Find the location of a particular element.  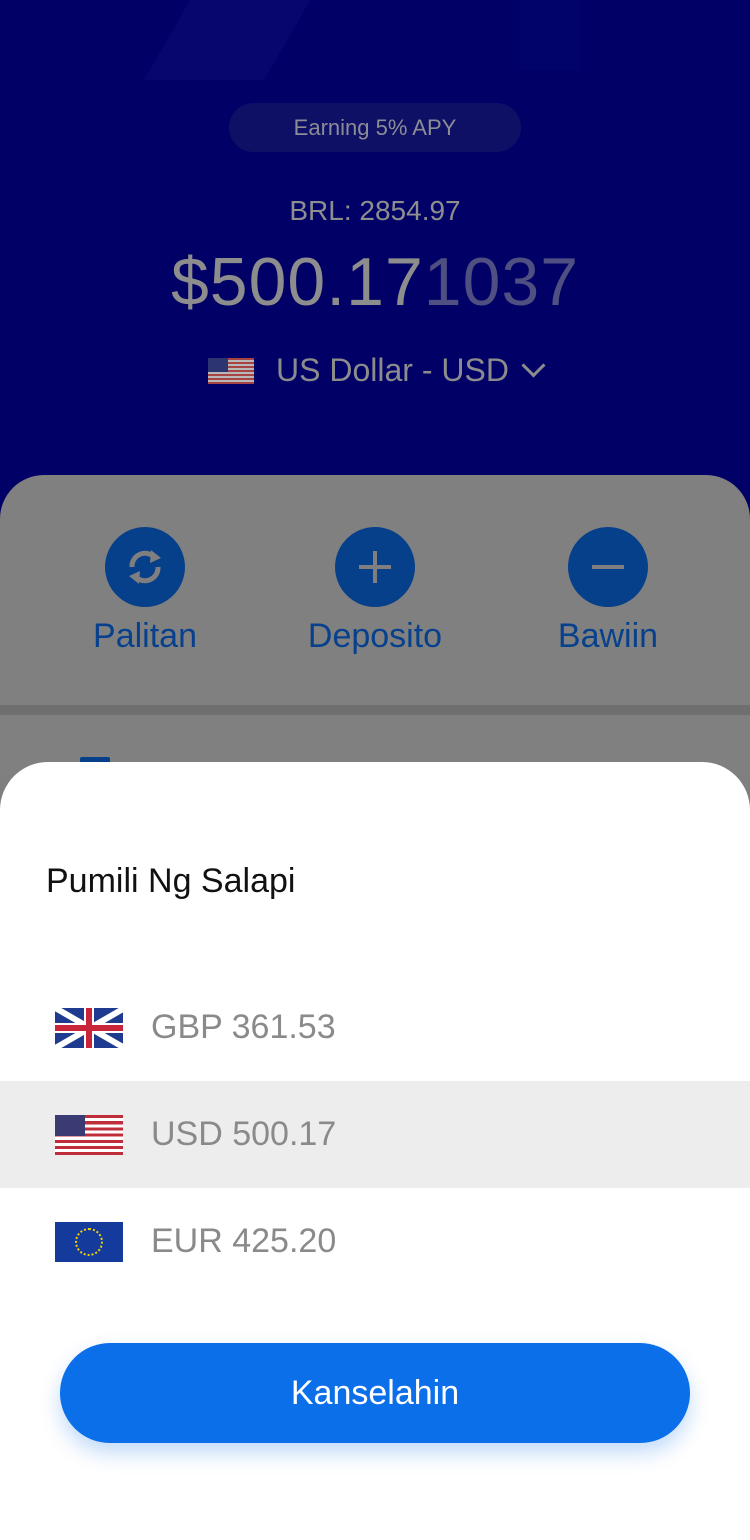

currency-option-label: EUR 425.20 is located at coordinates (244, 1241).